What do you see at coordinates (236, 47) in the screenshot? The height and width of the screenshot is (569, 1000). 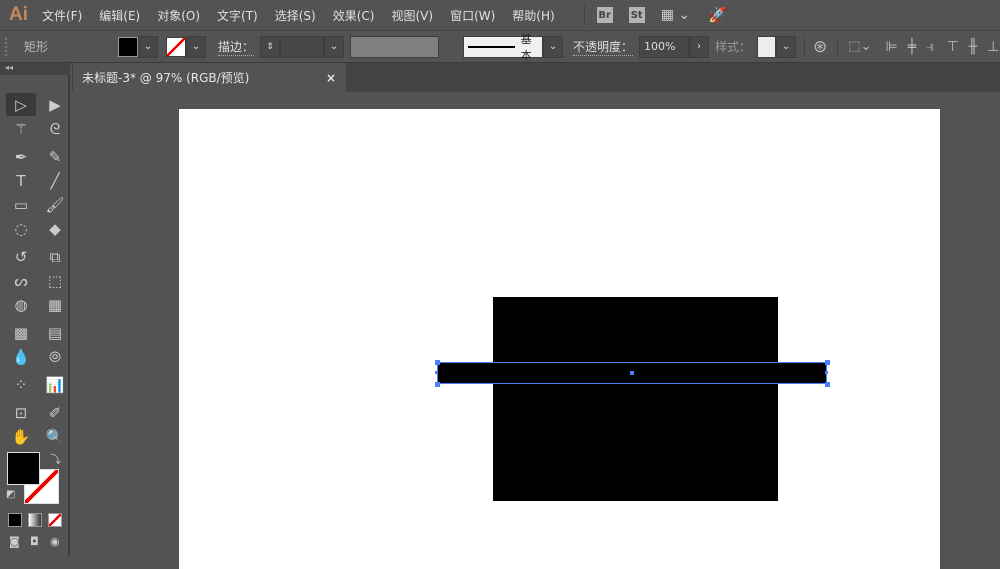 I see `stroke-label: 描边：` at bounding box center [236, 47].